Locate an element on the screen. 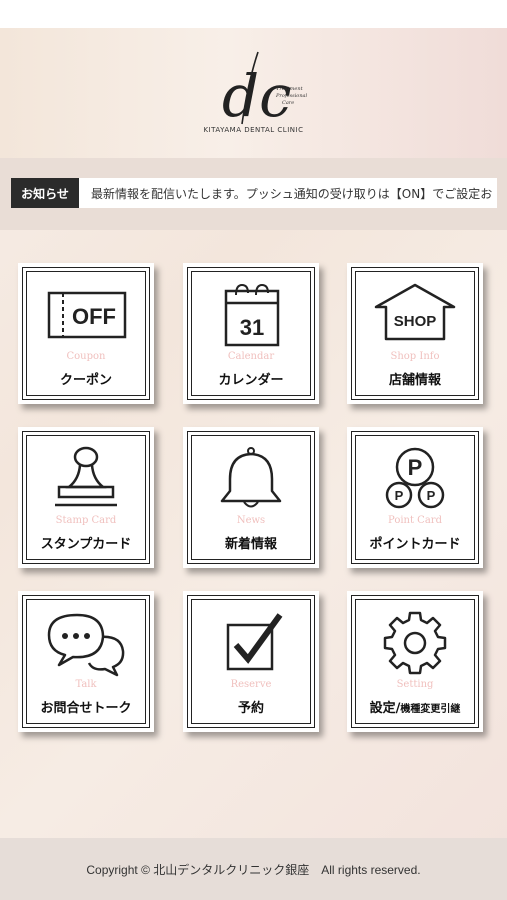 The image size is (507, 900). tile-en-label: Point Card is located at coordinates (415, 520).